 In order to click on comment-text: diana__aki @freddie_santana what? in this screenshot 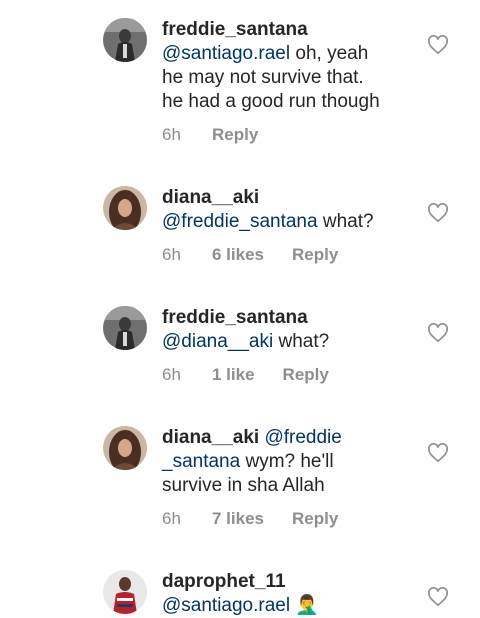, I will do `click(293, 210)`.